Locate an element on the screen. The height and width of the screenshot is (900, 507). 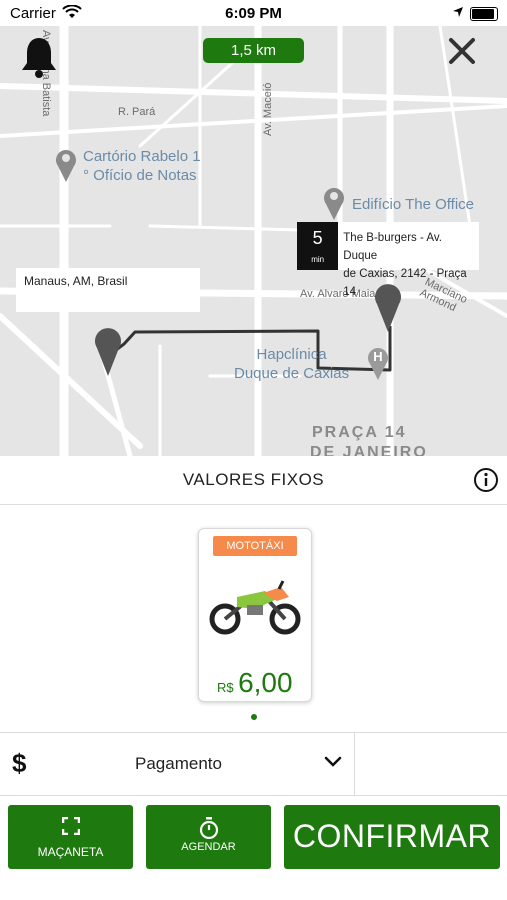
eta-badge: 5 min is located at coordinates (318, 246).